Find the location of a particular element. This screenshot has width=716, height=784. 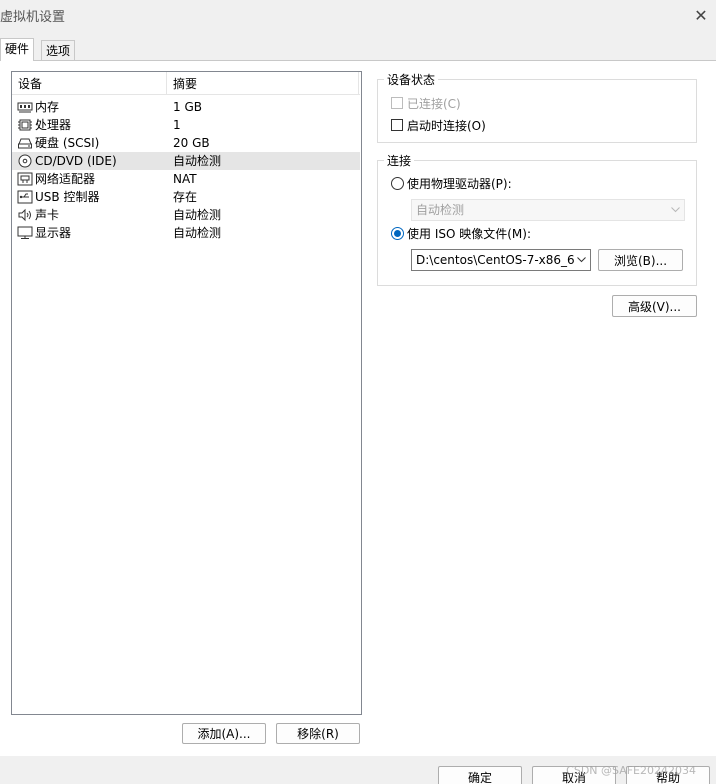

close-button: ✕ is located at coordinates (701, 15).